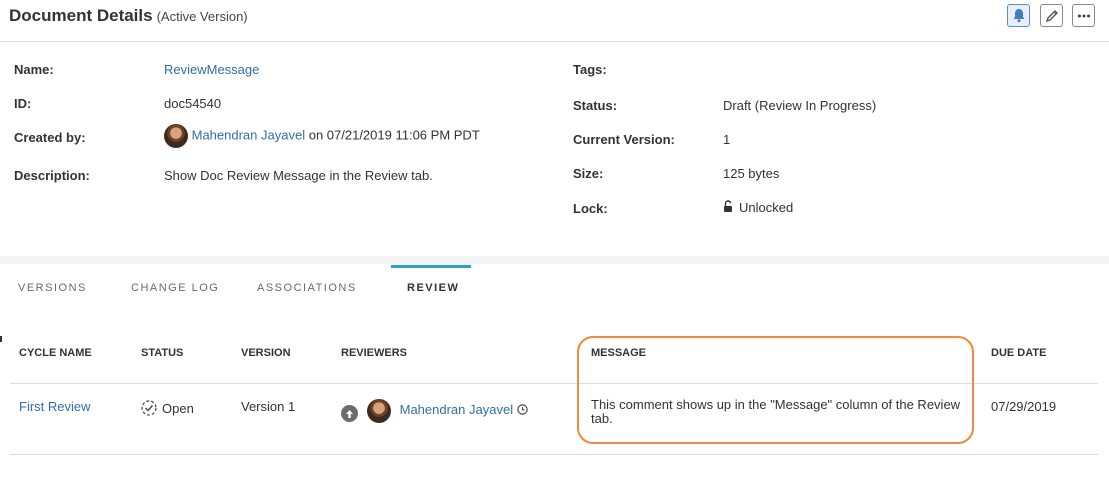  What do you see at coordinates (374, 353) in the screenshot?
I see `column-header-reviewers: REVIEWERS` at bounding box center [374, 353].